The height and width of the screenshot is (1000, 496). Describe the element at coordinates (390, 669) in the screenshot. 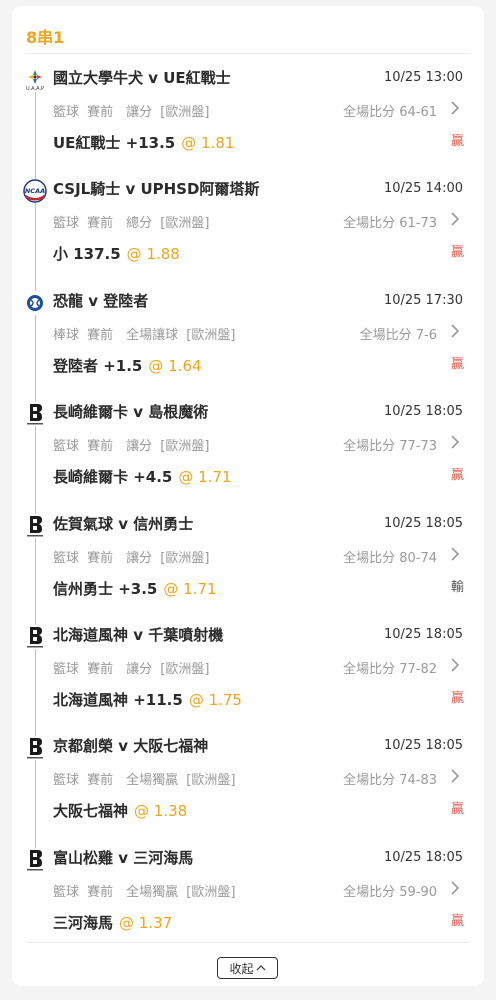

I see `final-score: 全場比分 77-82` at that location.